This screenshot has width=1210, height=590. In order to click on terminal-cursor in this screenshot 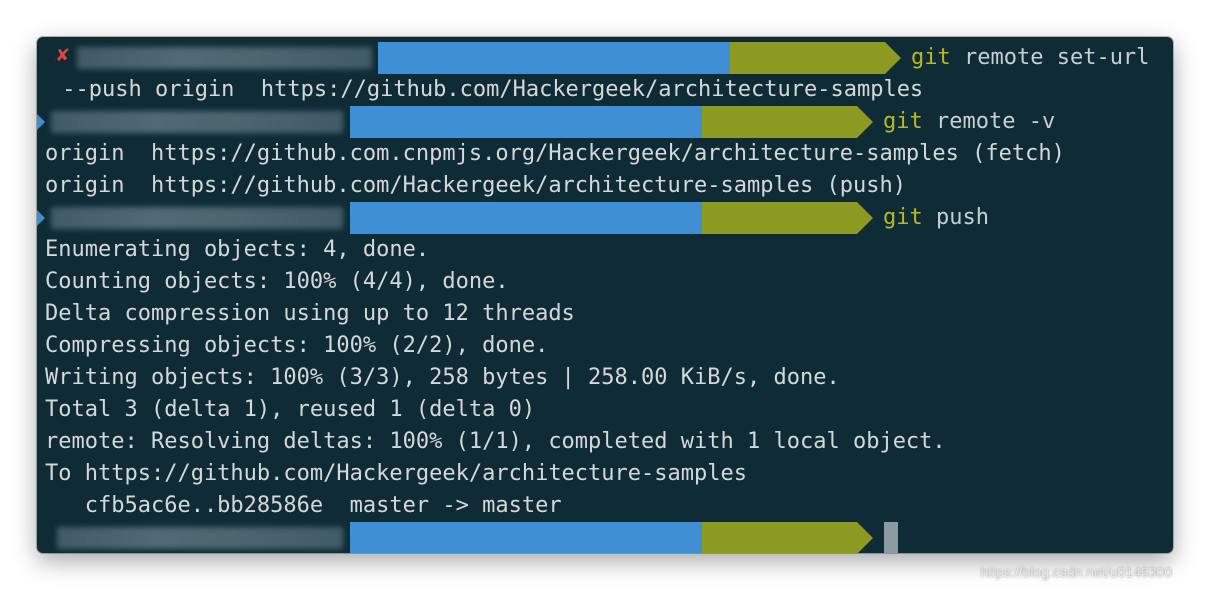, I will do `click(891, 537)`.